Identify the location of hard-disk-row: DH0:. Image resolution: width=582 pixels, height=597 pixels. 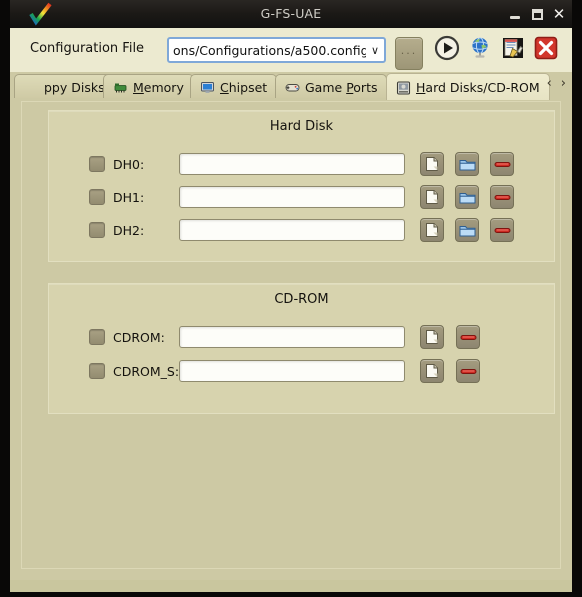
(301, 164).